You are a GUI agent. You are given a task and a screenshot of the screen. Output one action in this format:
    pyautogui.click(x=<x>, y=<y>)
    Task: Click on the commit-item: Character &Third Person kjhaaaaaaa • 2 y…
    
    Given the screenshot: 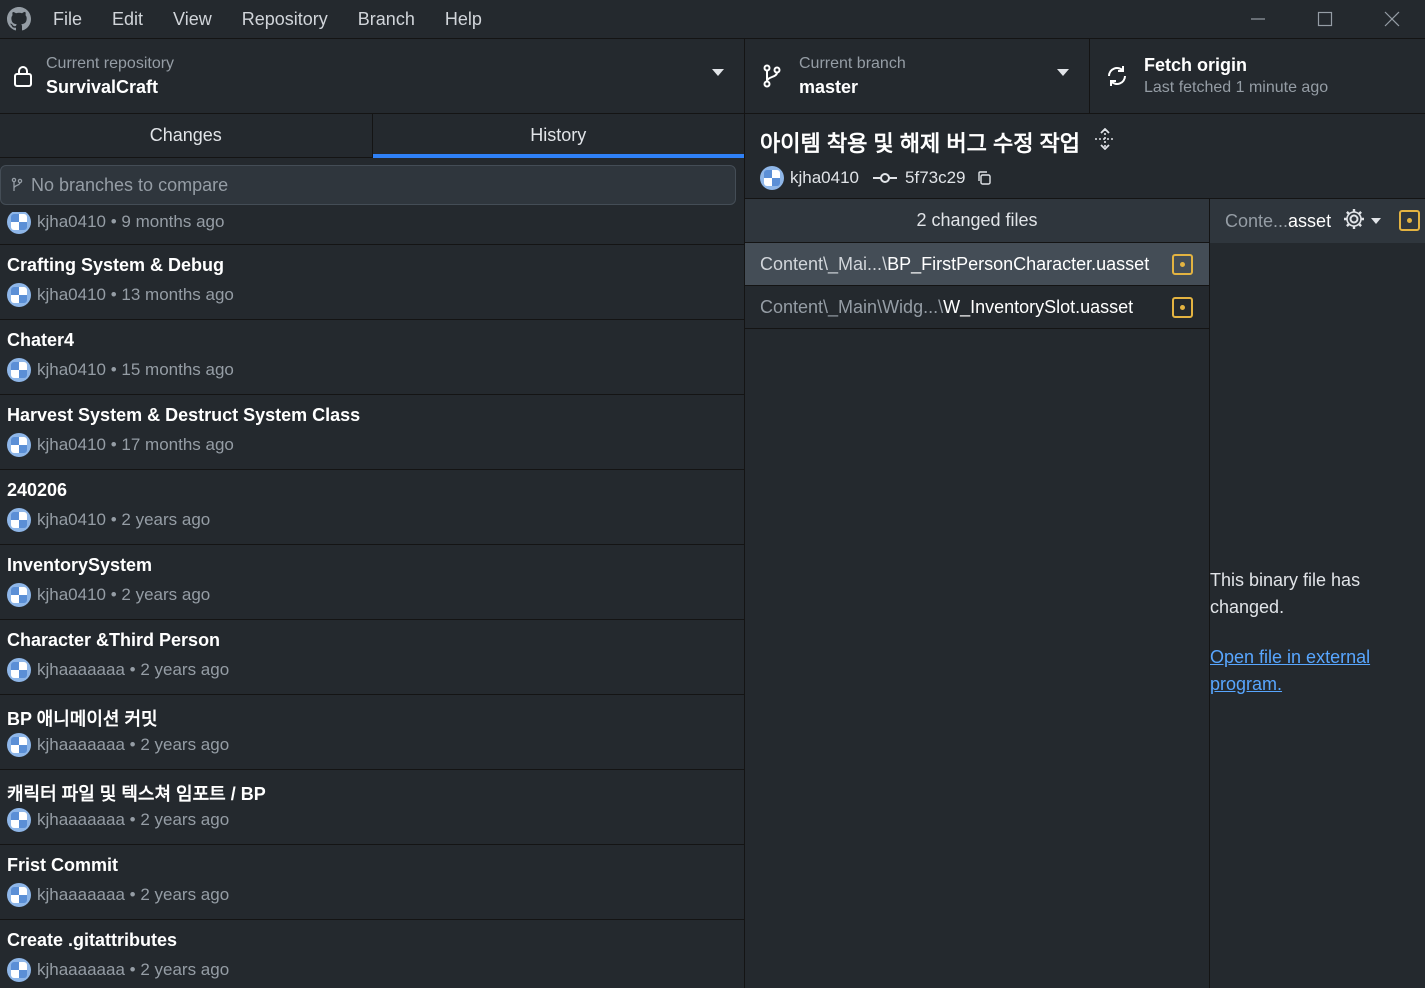 What is the action you would take?
    pyautogui.click(x=372, y=657)
    